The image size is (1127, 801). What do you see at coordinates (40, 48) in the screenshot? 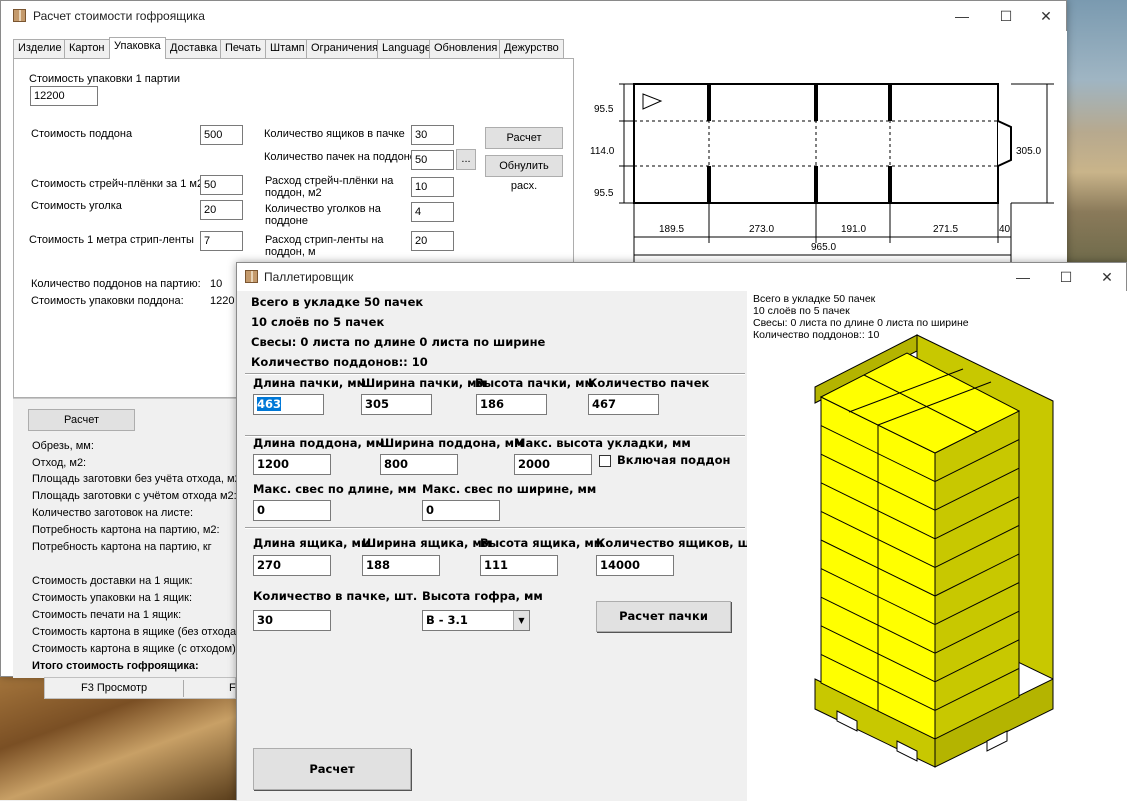
I see `tab-product: Изделие` at bounding box center [40, 48].